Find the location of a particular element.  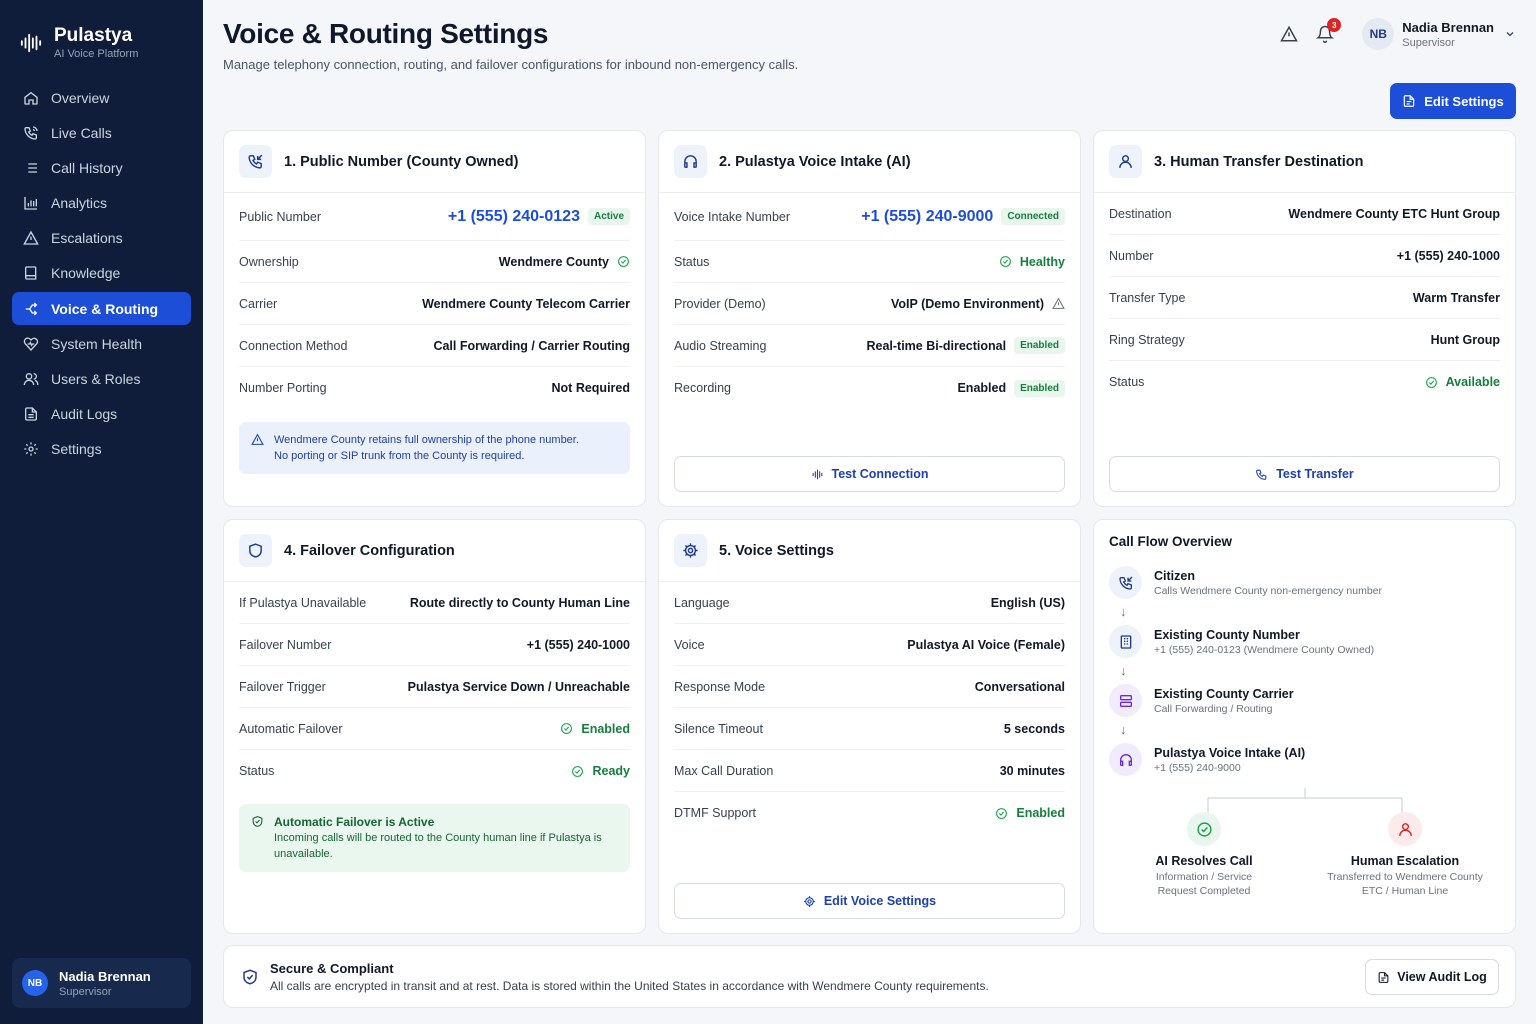

detail-row: Max Call Duration 30 minutes is located at coordinates (869, 771).